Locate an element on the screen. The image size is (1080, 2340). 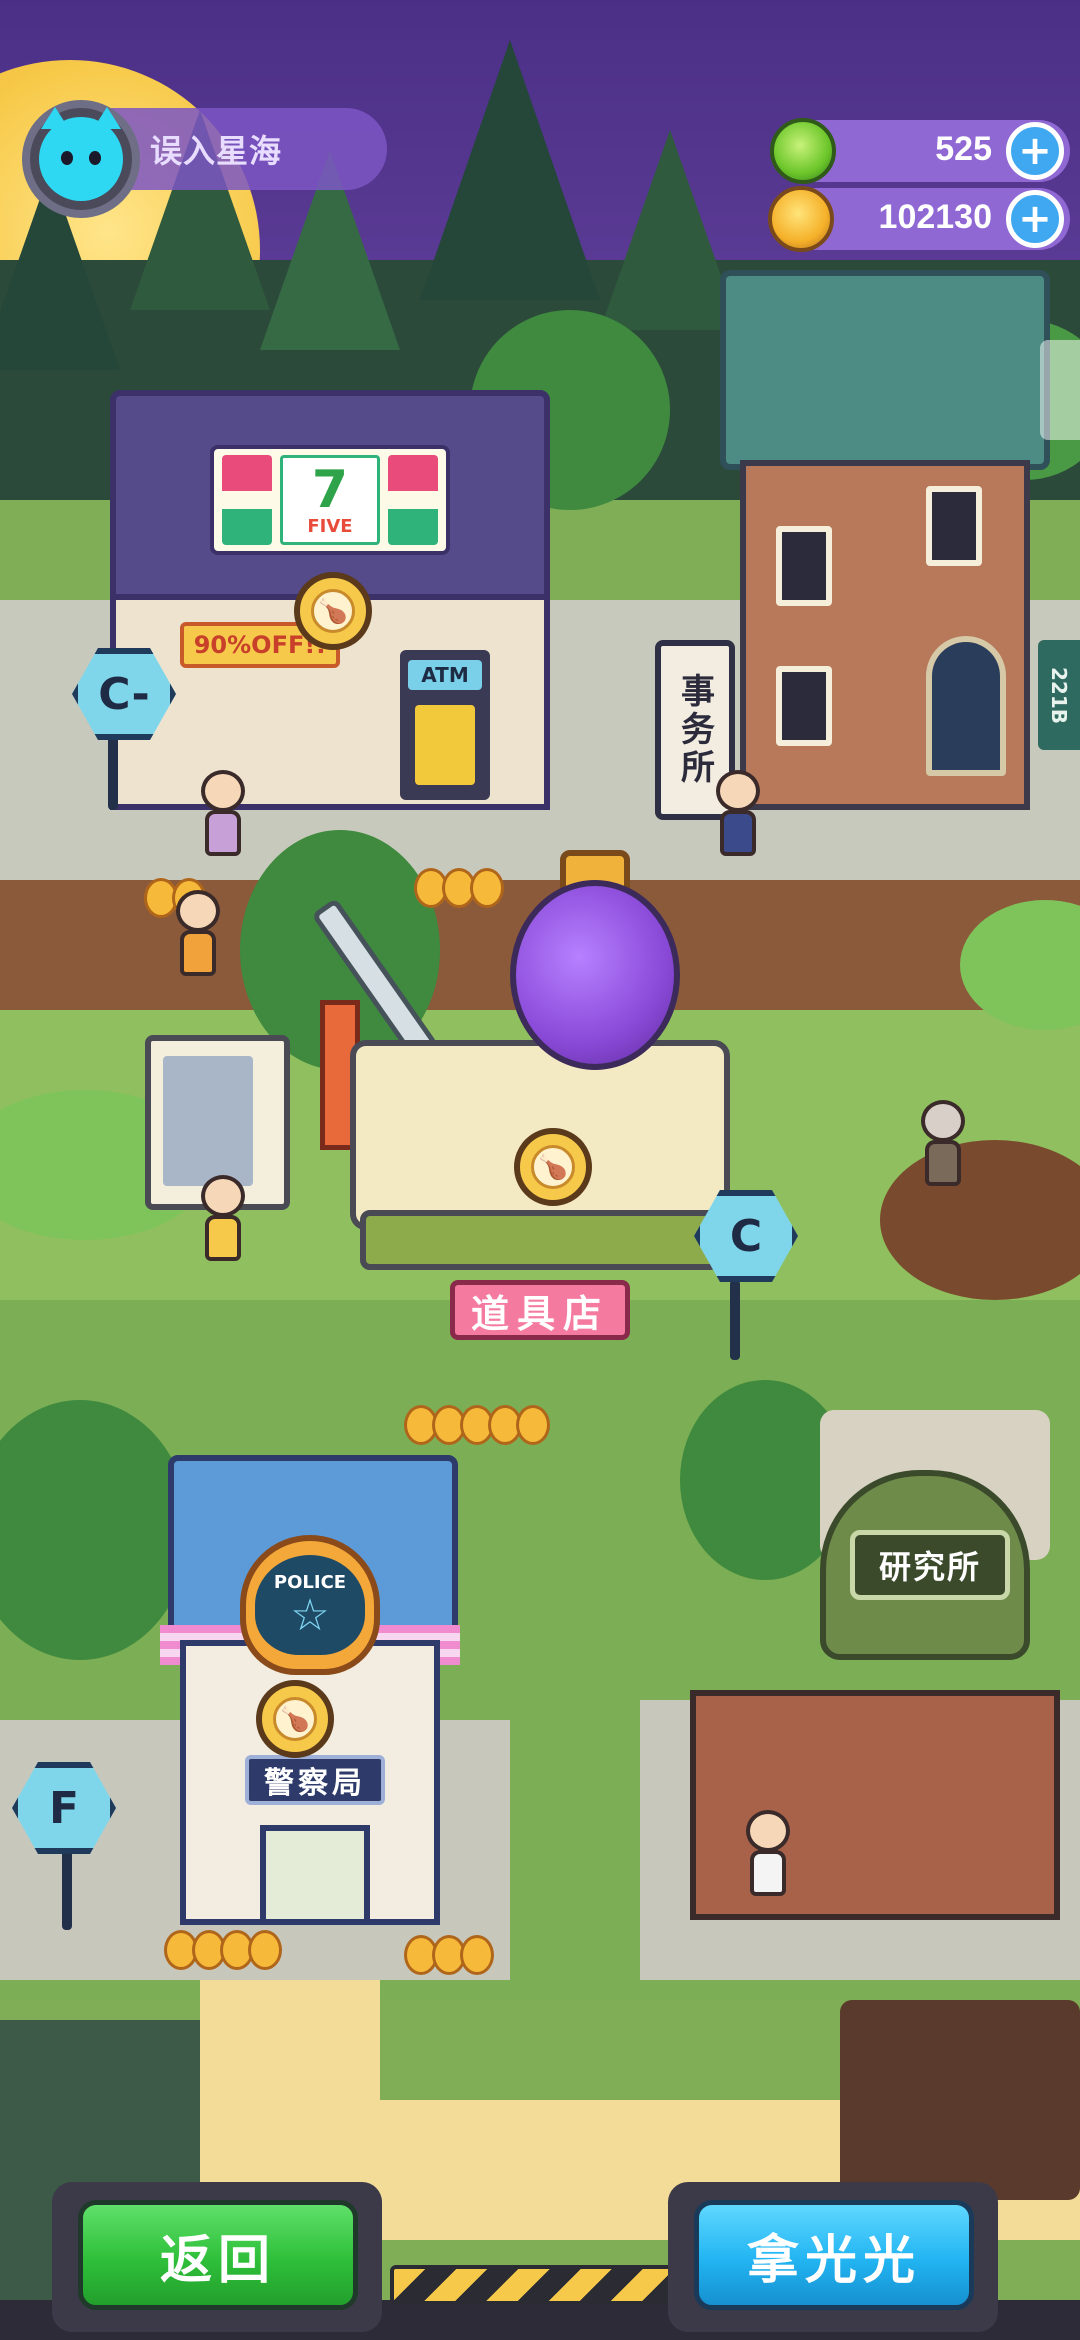
detective-office is located at coordinates (885, 550).